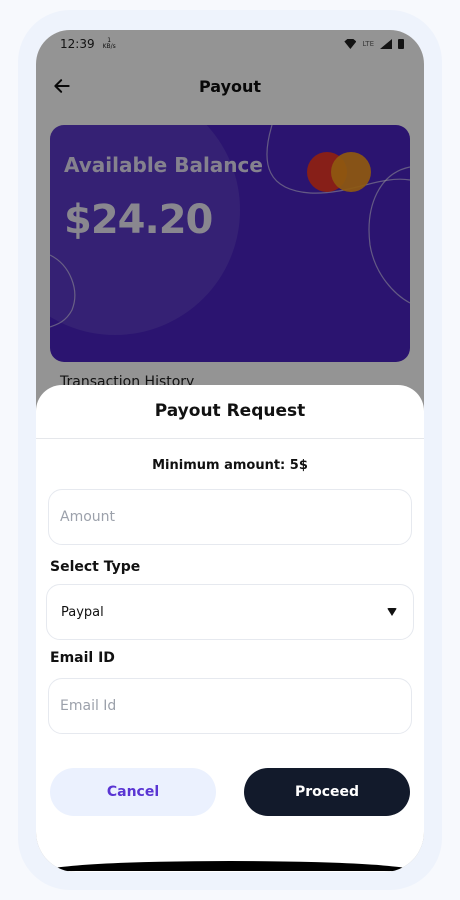  What do you see at coordinates (230, 517) in the screenshot?
I see `amount-input` at bounding box center [230, 517].